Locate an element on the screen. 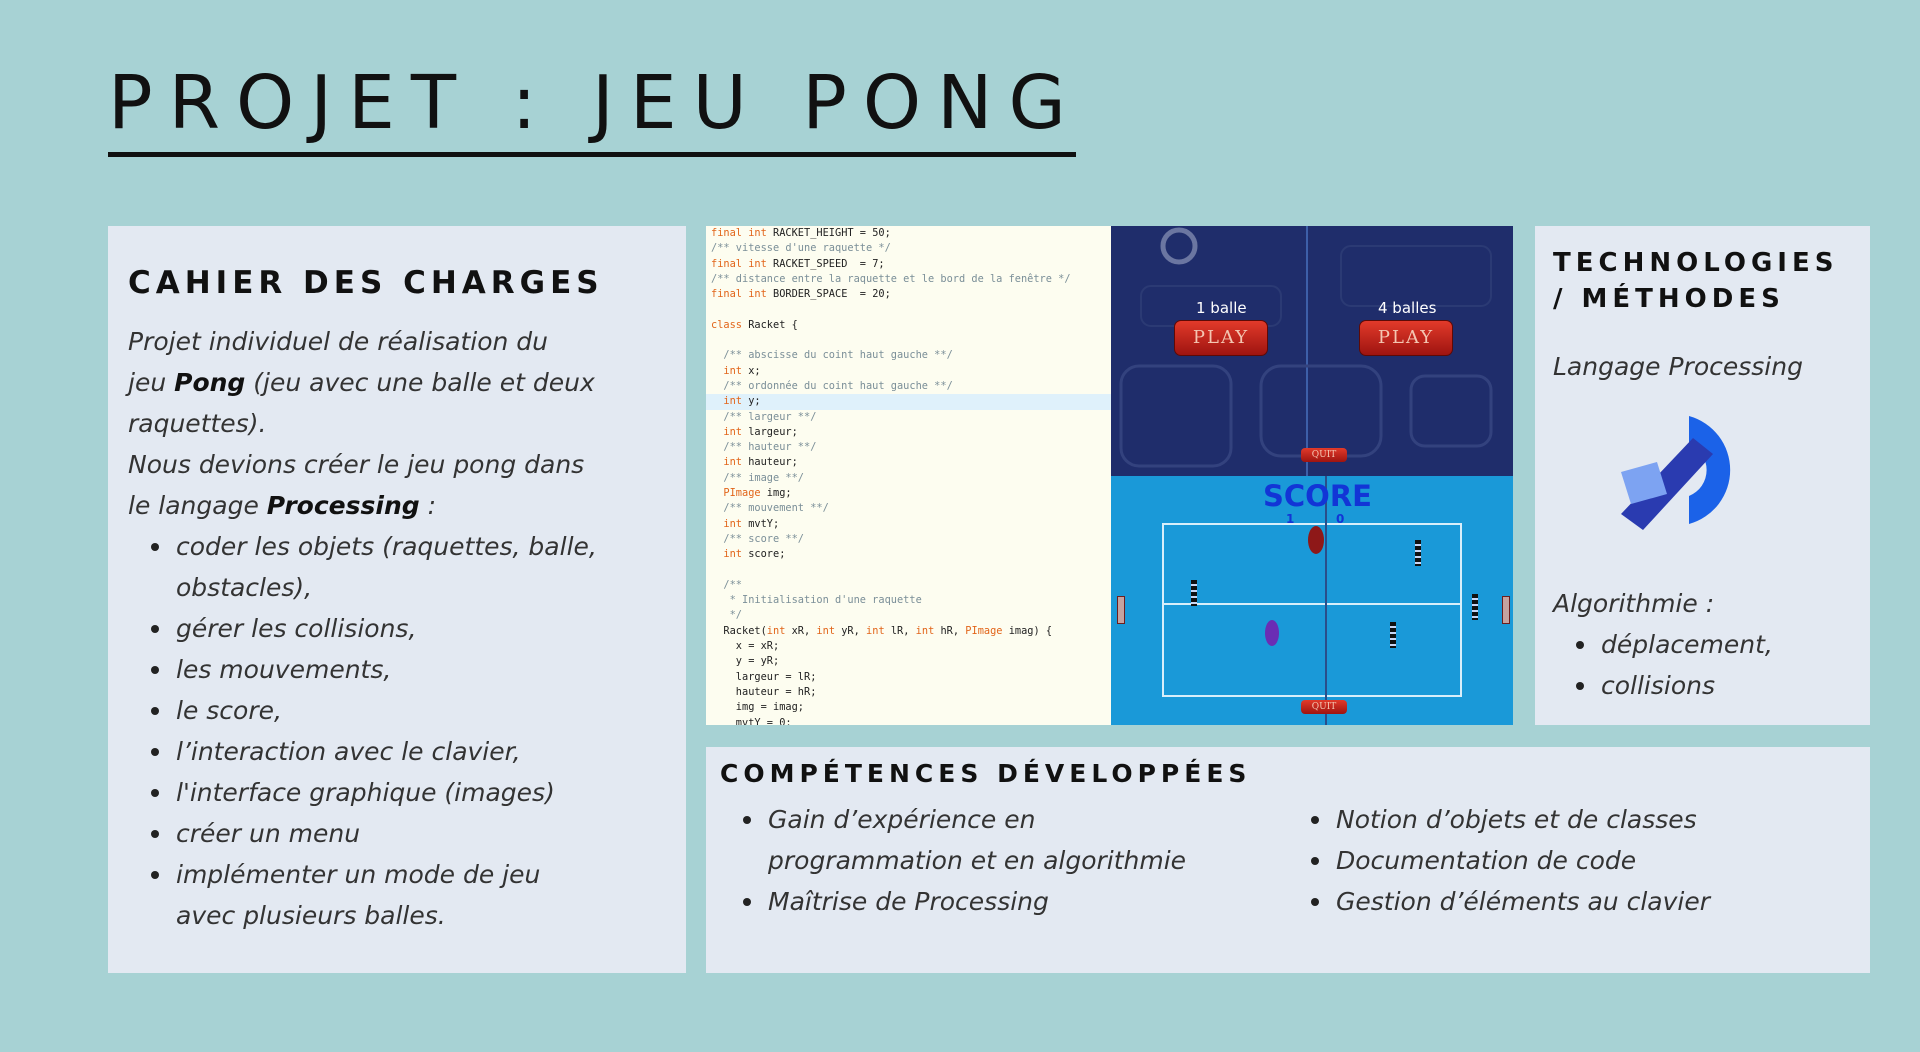 This screenshot has height=1052, width=1920. racket-left is located at coordinates (1121, 610).